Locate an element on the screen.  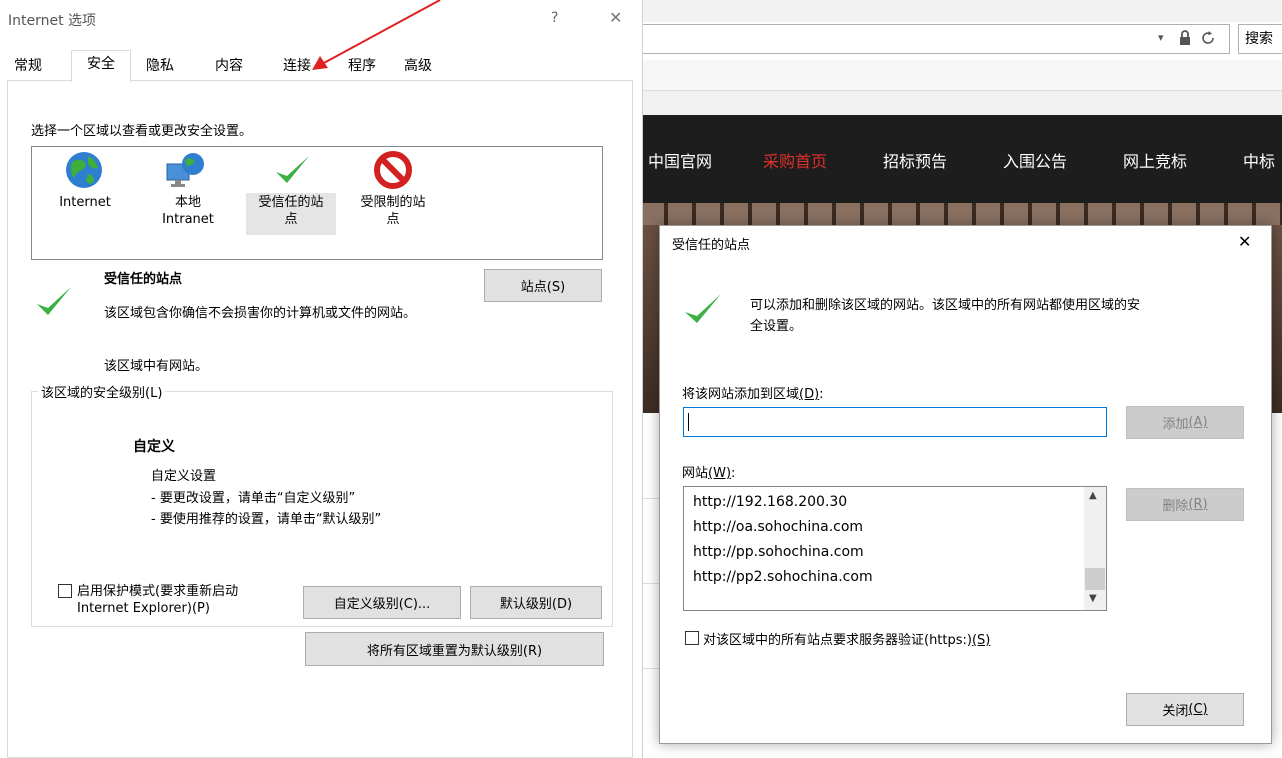
default-level-button: 默认级别(D) is located at coordinates (536, 602).